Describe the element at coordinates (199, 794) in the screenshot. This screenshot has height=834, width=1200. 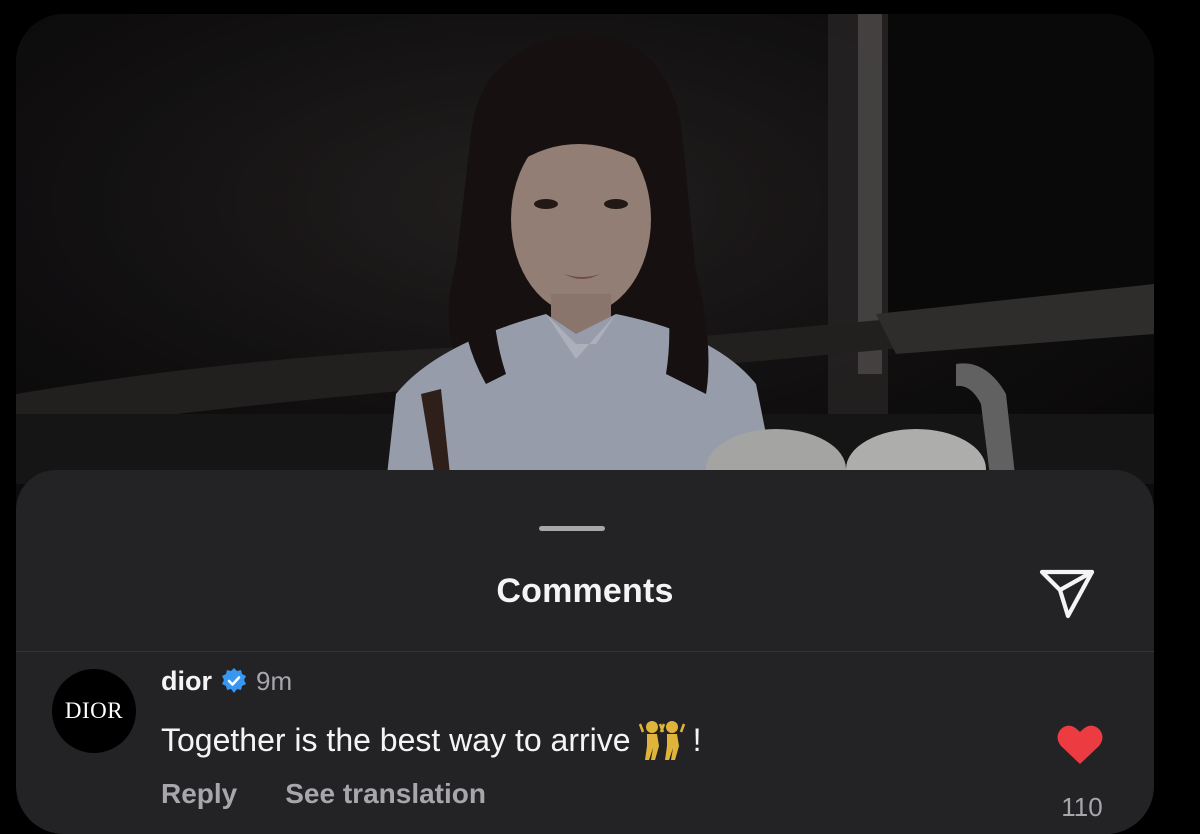
I see `reply-button: Reply` at that location.